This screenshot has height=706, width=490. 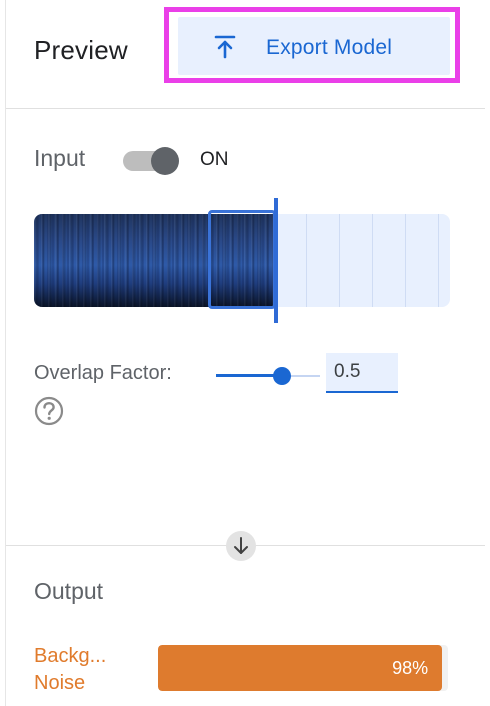 What do you see at coordinates (69, 591) in the screenshot?
I see `output-label: Output` at bounding box center [69, 591].